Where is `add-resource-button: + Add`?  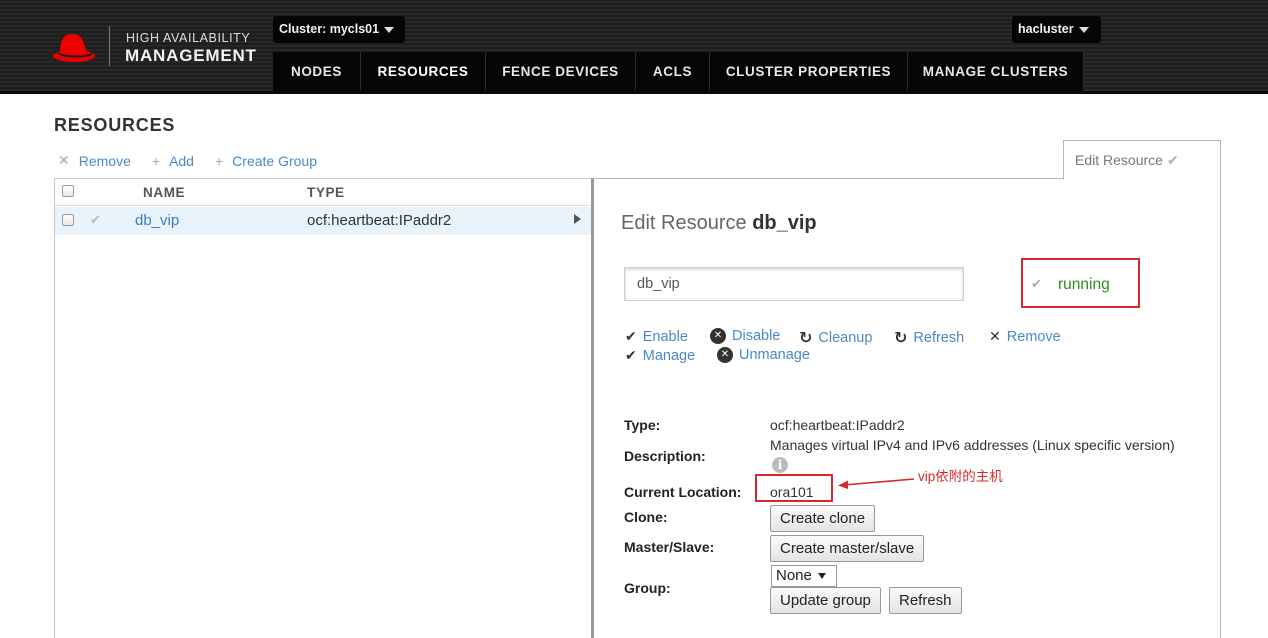 add-resource-button: + Add is located at coordinates (173, 161).